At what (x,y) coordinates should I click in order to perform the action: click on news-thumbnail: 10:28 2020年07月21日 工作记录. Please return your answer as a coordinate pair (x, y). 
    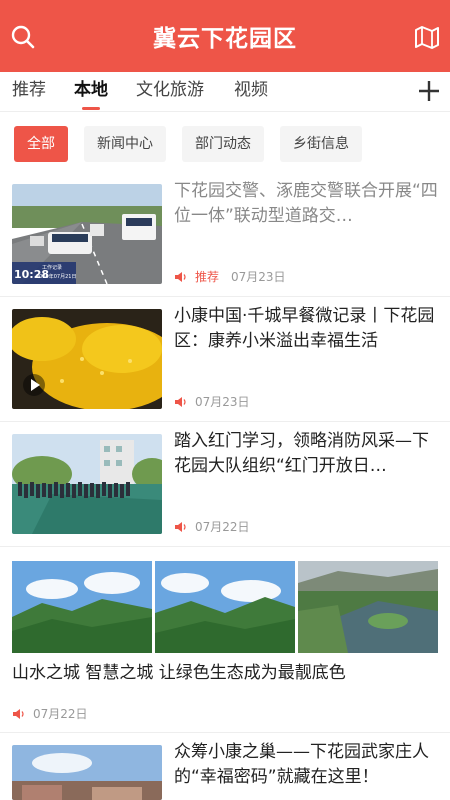
    Looking at the image, I should click on (87, 234).